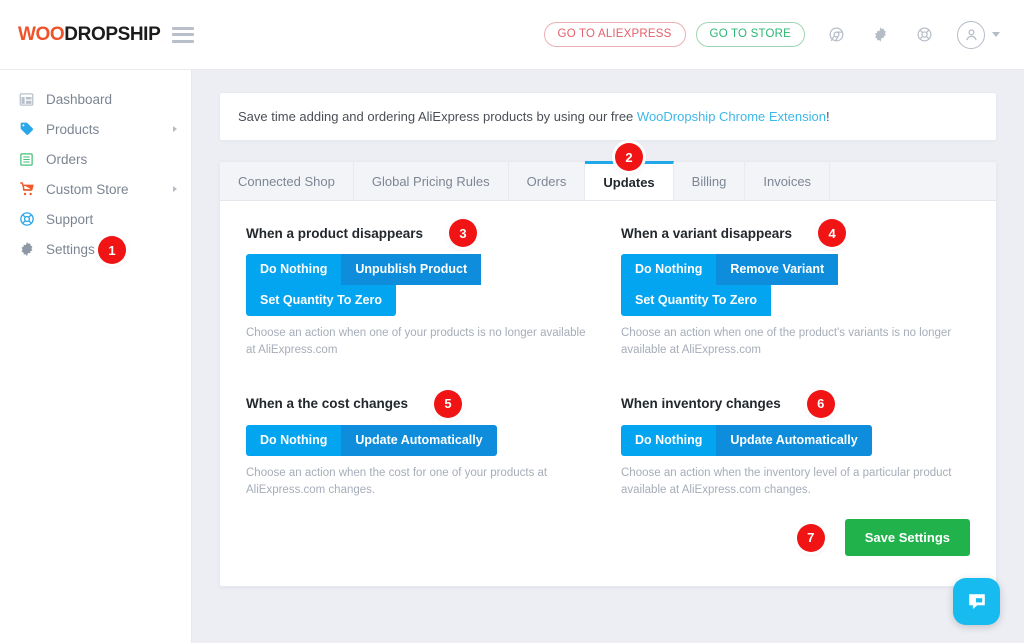 The height and width of the screenshot is (643, 1024). I want to click on cost-changes-options: Do Nothing Update Automatically, so click(371, 440).